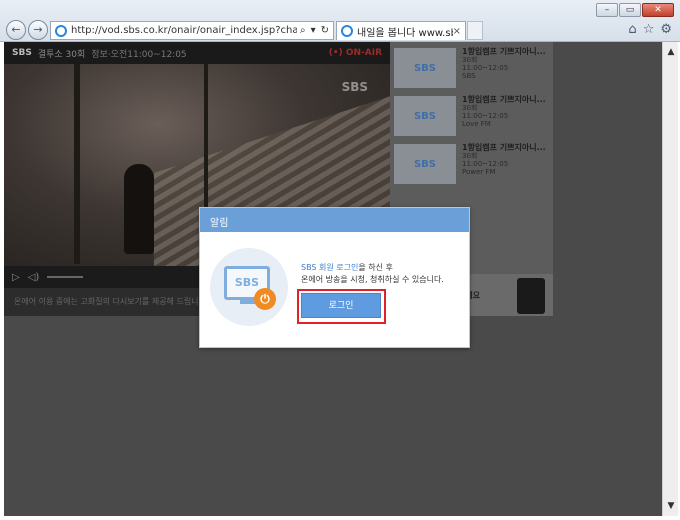  I want to click on volume-slider, so click(65, 277).